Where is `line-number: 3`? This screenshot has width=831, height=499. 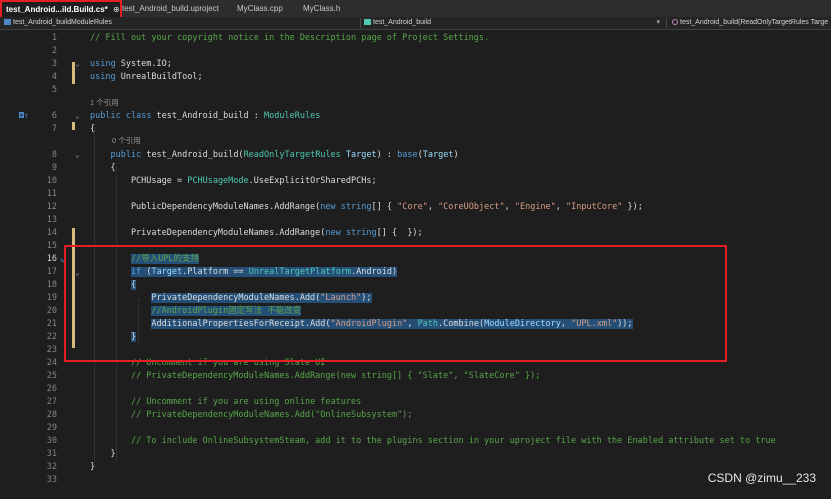 line-number: 3 is located at coordinates (54, 64).